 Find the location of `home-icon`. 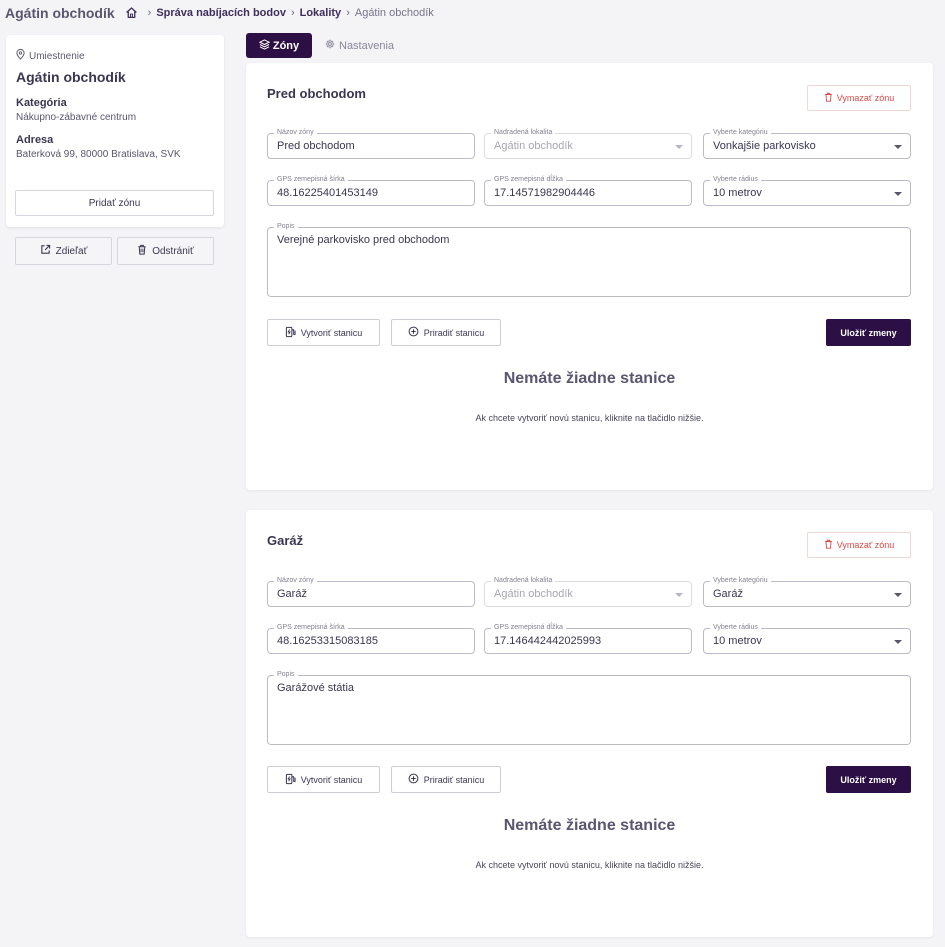

home-icon is located at coordinates (132, 13).